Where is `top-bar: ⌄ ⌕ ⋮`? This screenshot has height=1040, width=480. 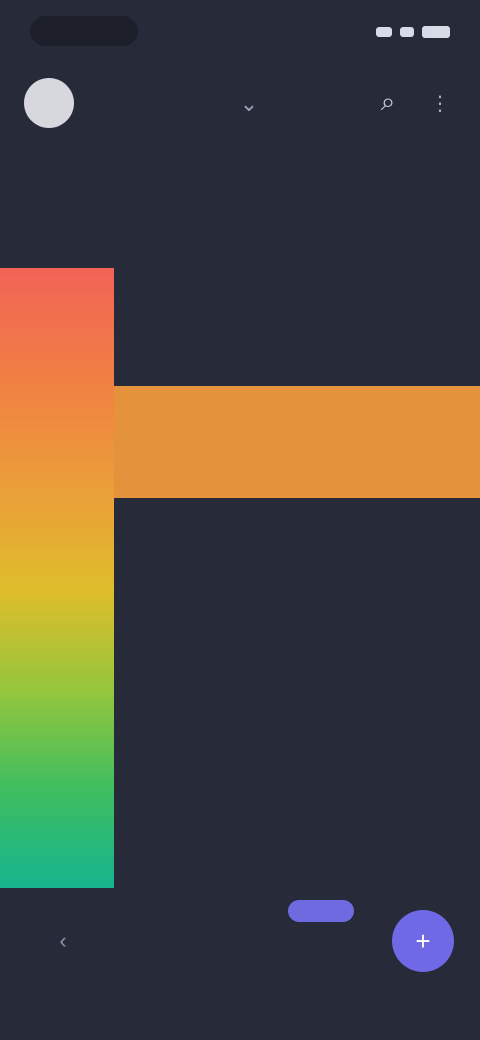
top-bar: ⌄ ⌕ ⋮ is located at coordinates (240, 106).